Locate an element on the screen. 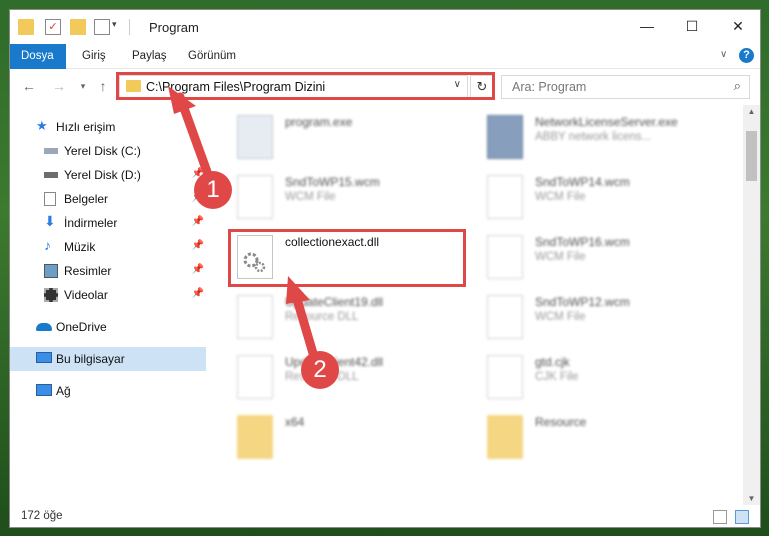 The height and width of the screenshot is (536, 769). arrow-one-head is located at coordinates (182, 100).